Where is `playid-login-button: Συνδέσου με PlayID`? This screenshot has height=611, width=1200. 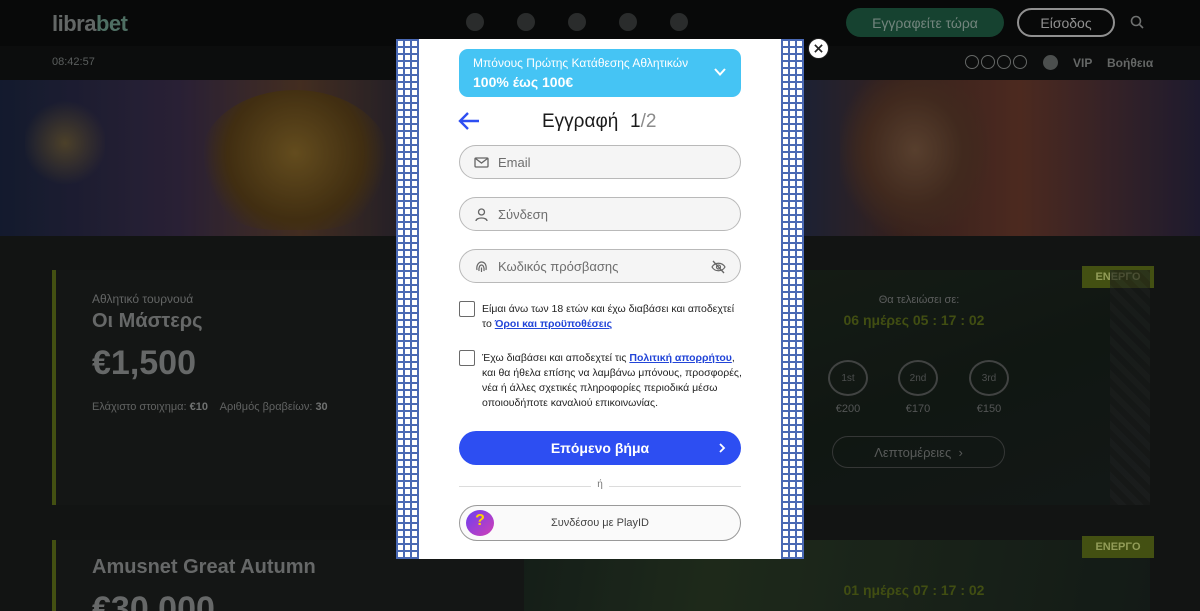 playid-login-button: Συνδέσου με PlayID is located at coordinates (600, 523).